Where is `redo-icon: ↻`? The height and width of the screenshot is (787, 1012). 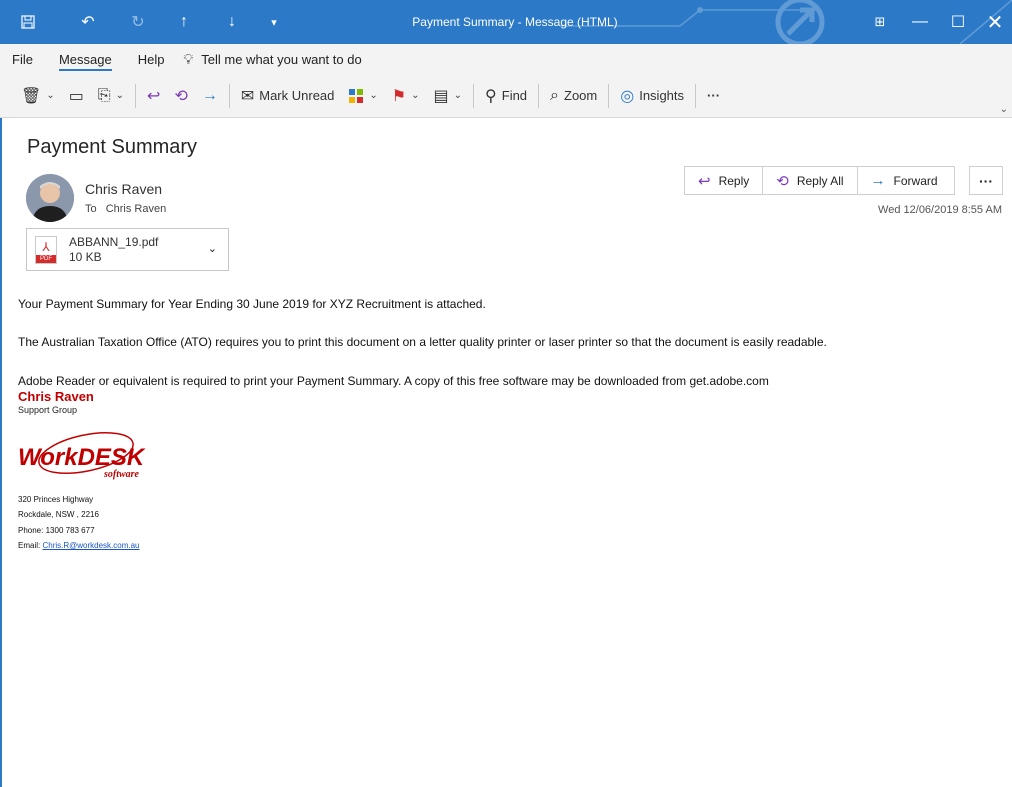 redo-icon: ↻ is located at coordinates (138, 22).